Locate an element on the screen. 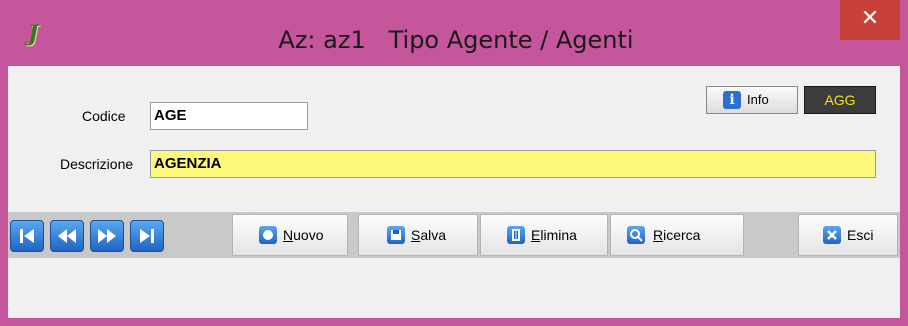  info-button: i Info is located at coordinates (752, 100).